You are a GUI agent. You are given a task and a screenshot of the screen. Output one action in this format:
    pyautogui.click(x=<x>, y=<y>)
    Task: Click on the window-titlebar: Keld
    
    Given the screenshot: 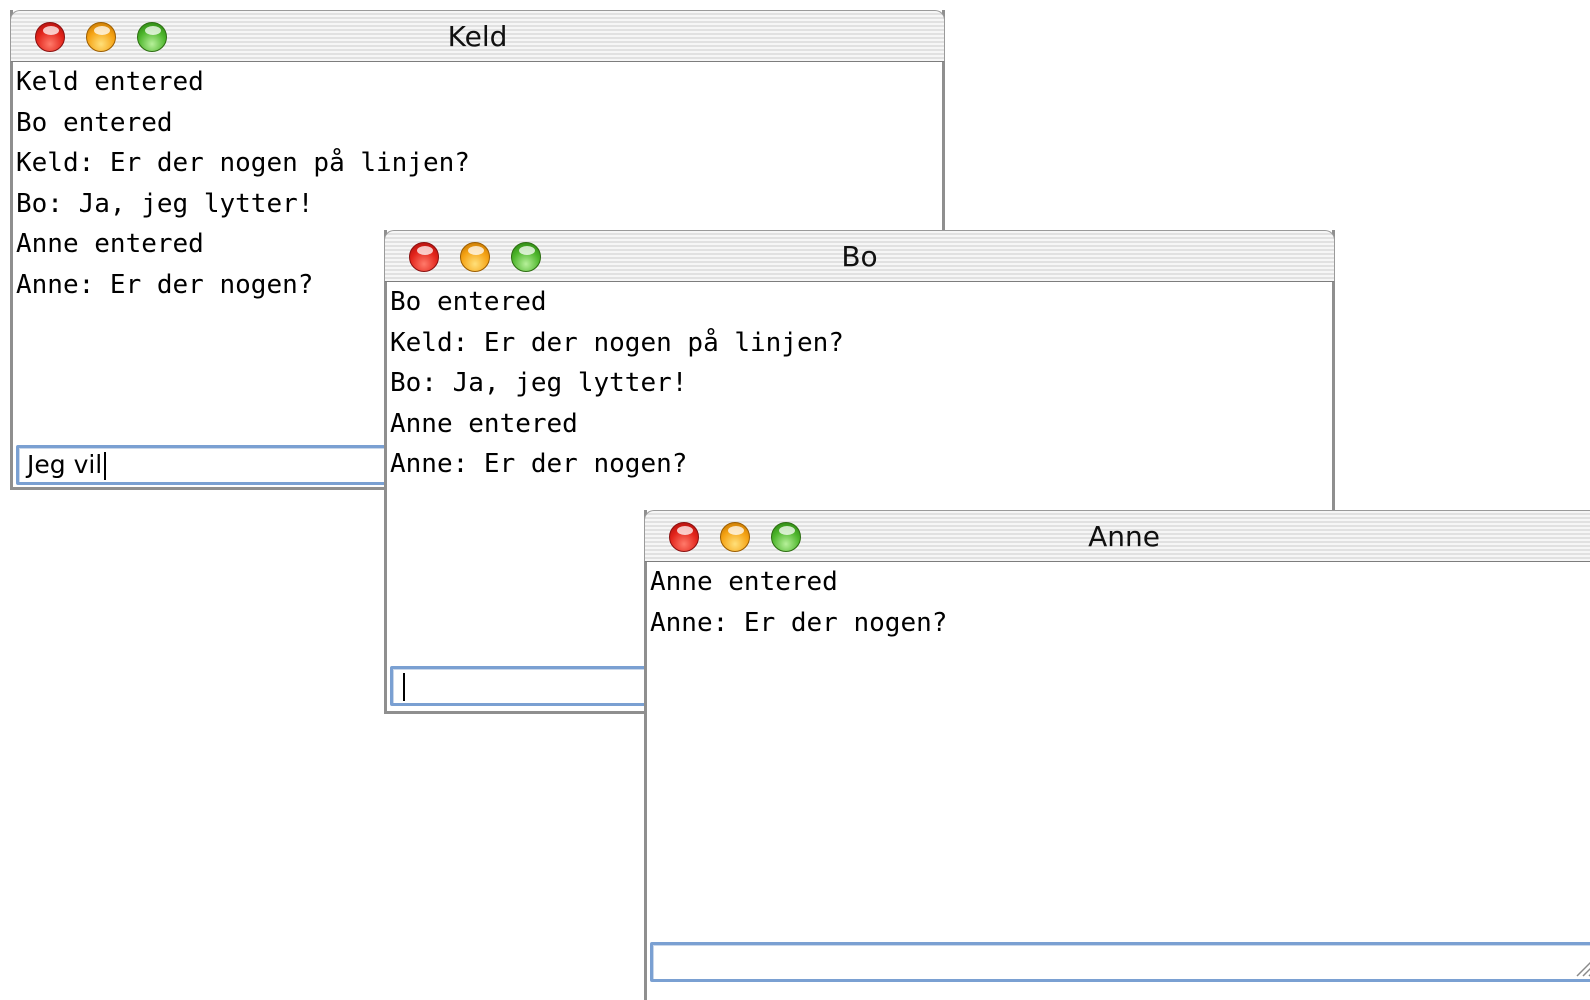 What is the action you would take?
    pyautogui.click(x=477, y=36)
    